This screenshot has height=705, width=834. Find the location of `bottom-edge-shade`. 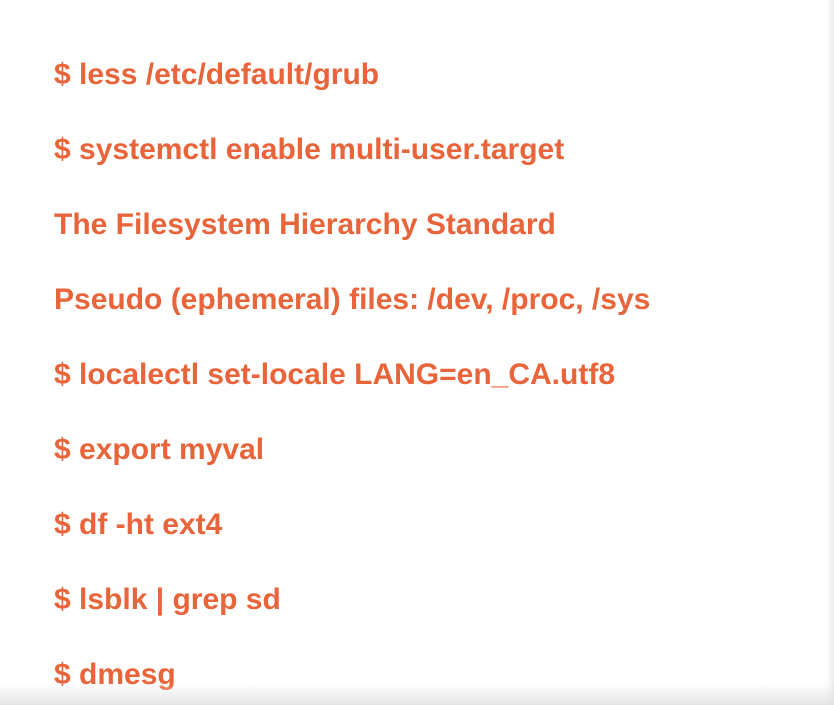

bottom-edge-shade is located at coordinates (417, 694).